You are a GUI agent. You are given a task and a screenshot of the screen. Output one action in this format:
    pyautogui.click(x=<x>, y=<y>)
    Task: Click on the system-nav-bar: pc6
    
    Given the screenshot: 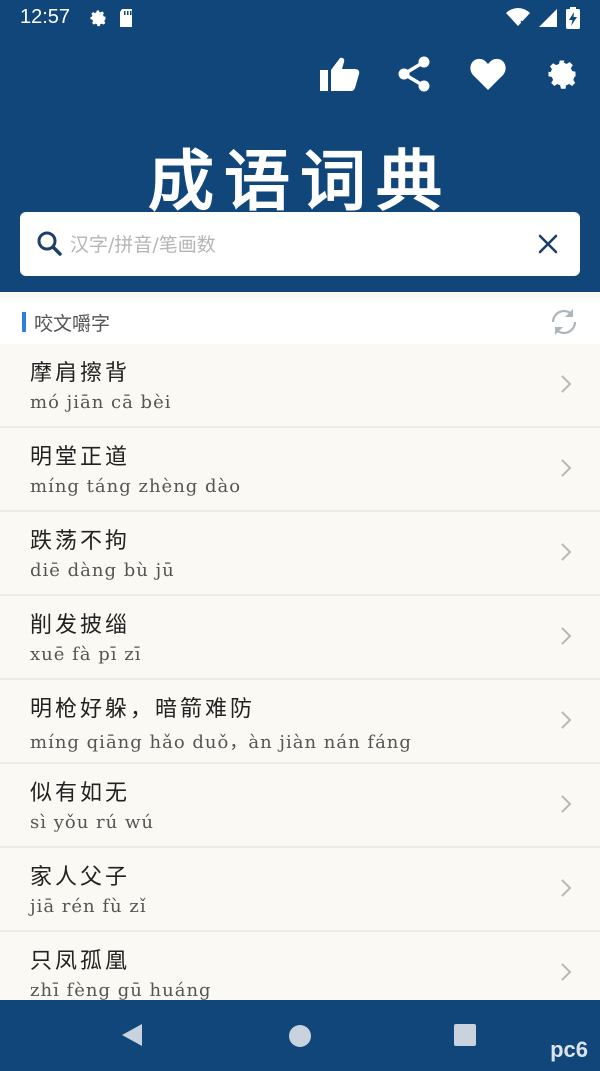 What is the action you would take?
    pyautogui.click(x=300, y=1035)
    